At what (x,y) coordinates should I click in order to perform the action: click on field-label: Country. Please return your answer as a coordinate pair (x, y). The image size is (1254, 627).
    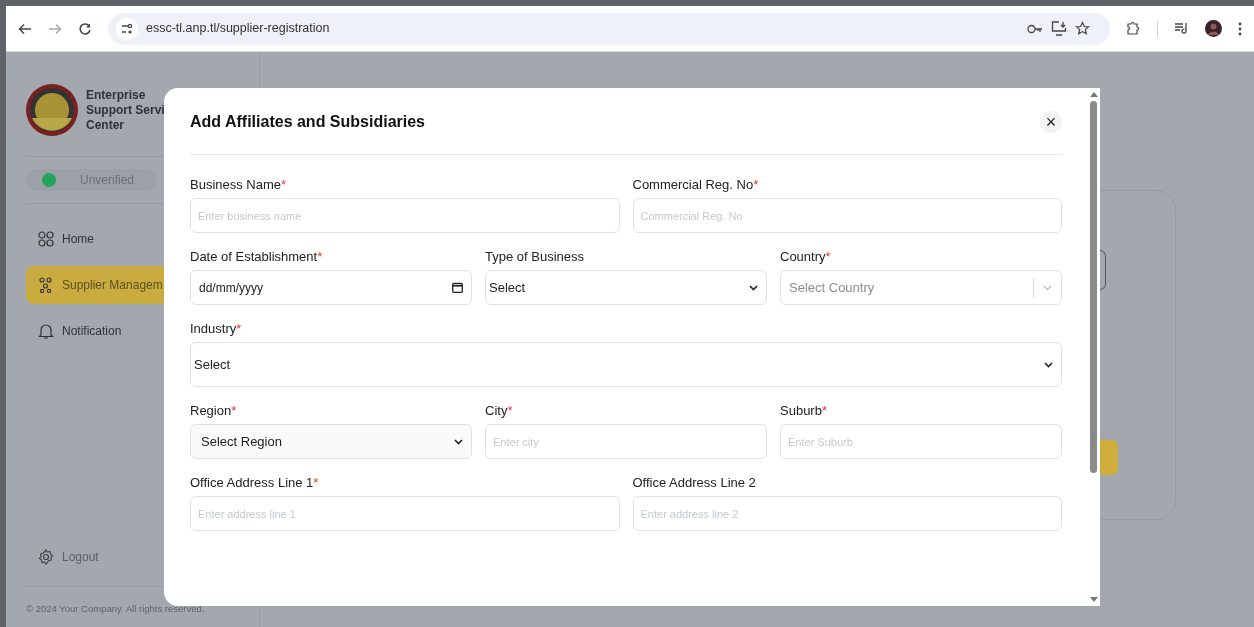
    Looking at the image, I should click on (803, 255).